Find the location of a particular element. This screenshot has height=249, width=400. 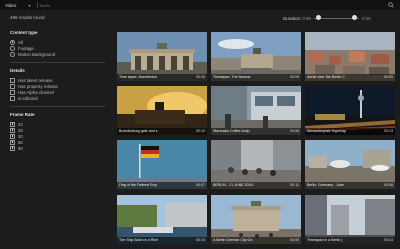

option-label: All is located at coordinates (20, 42).